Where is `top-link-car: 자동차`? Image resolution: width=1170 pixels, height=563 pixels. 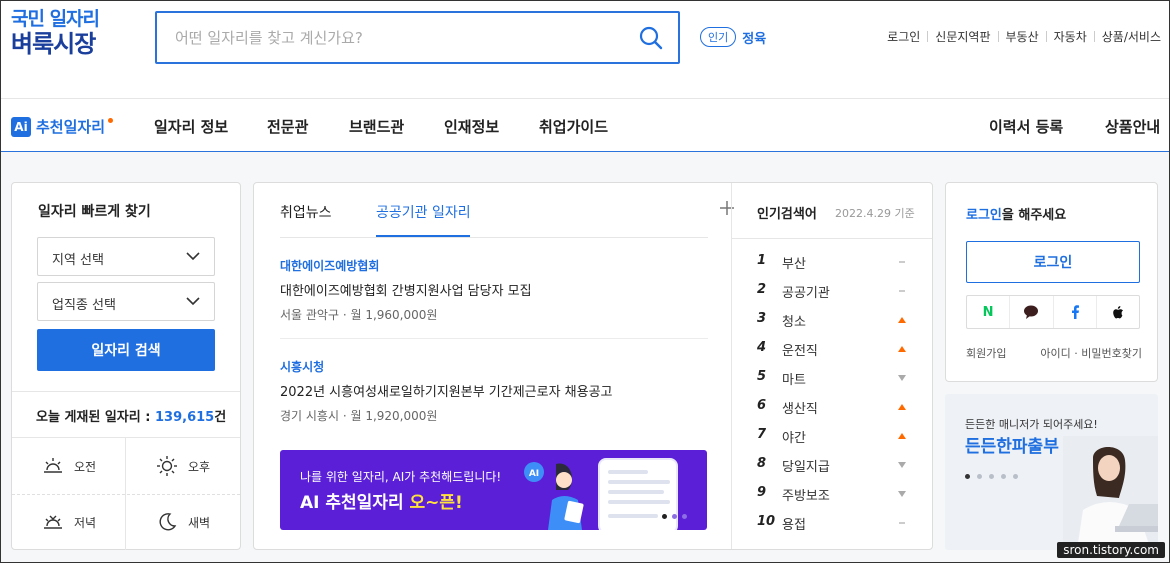 top-link-car: 자동차 is located at coordinates (1070, 36).